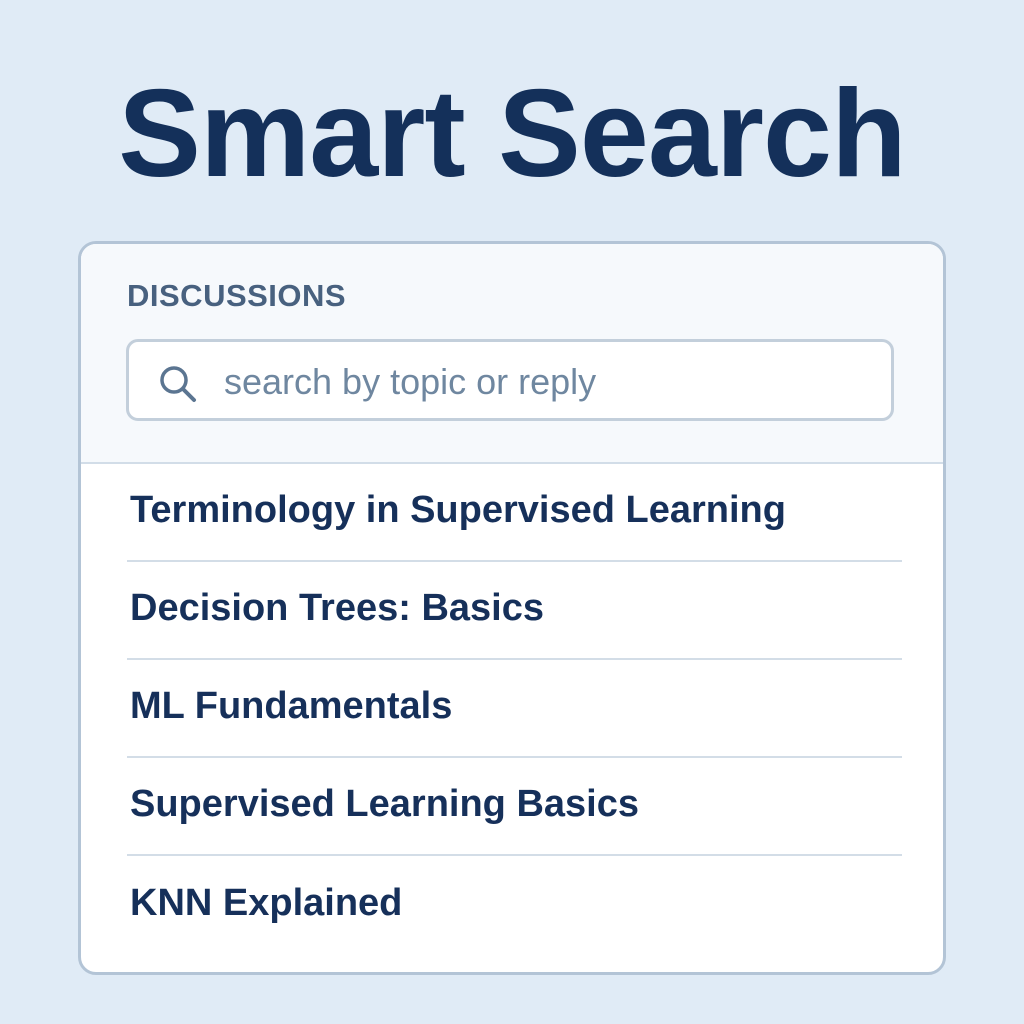  I want to click on search-input, so click(544, 382).